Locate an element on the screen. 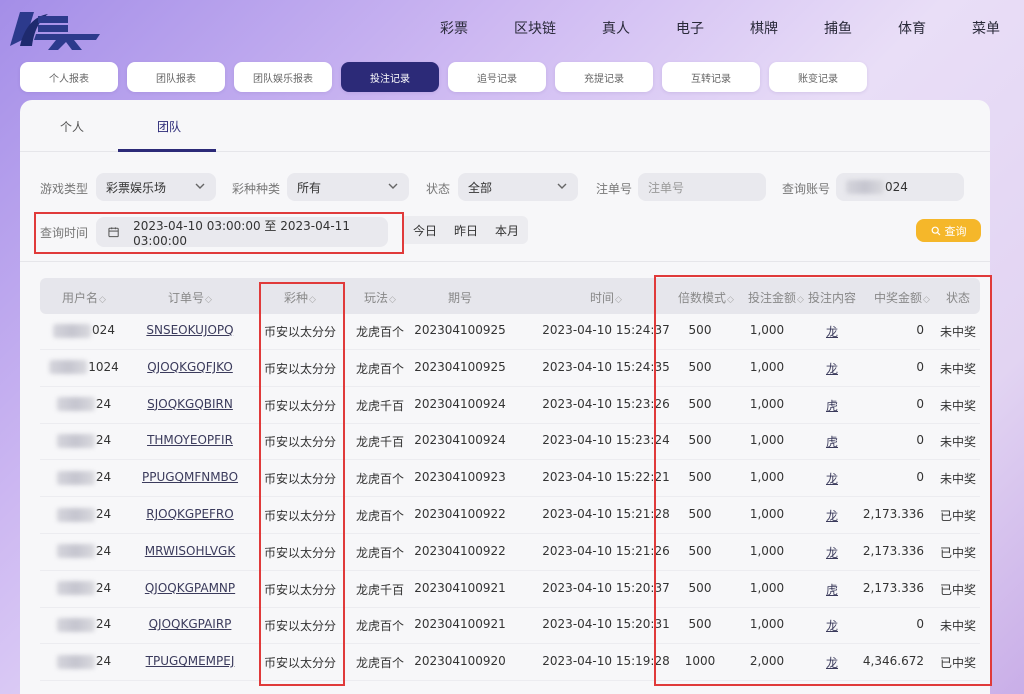 The height and width of the screenshot is (694, 1024). today-button: 今日 is located at coordinates (426, 230).